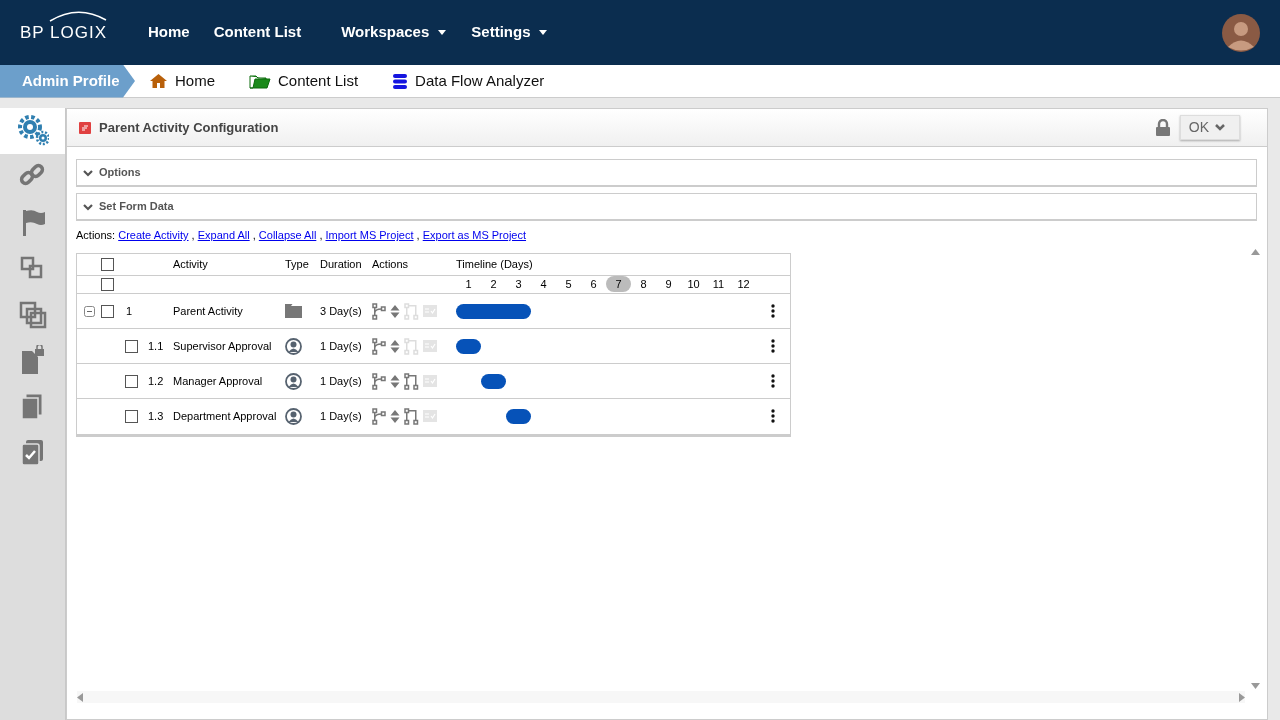  What do you see at coordinates (158, 81) in the screenshot?
I see `home-icon` at bounding box center [158, 81].